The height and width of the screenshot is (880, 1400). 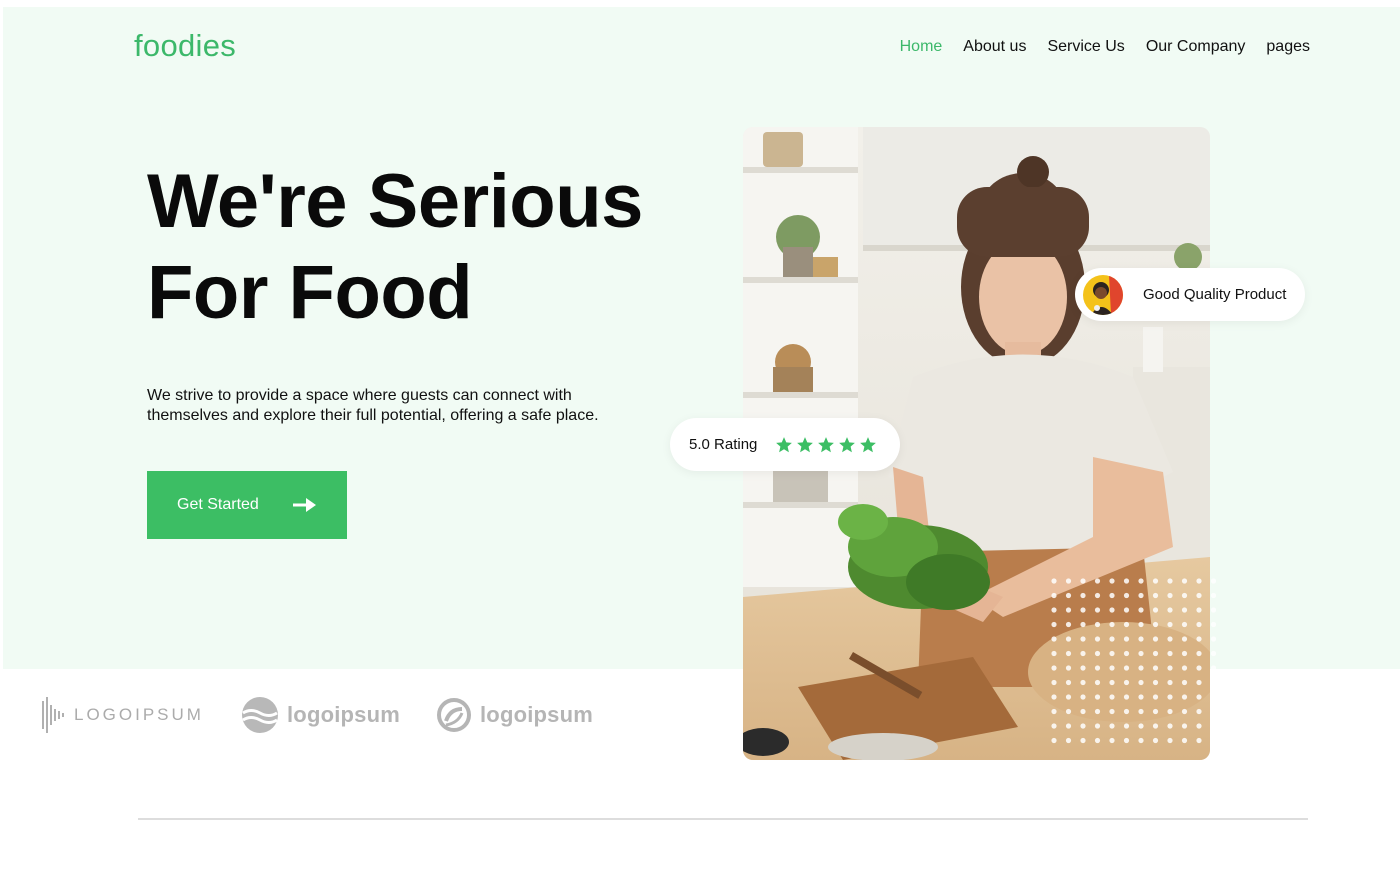 What do you see at coordinates (1196, 47) in the screenshot?
I see `nav-our-company: Our Company` at bounding box center [1196, 47].